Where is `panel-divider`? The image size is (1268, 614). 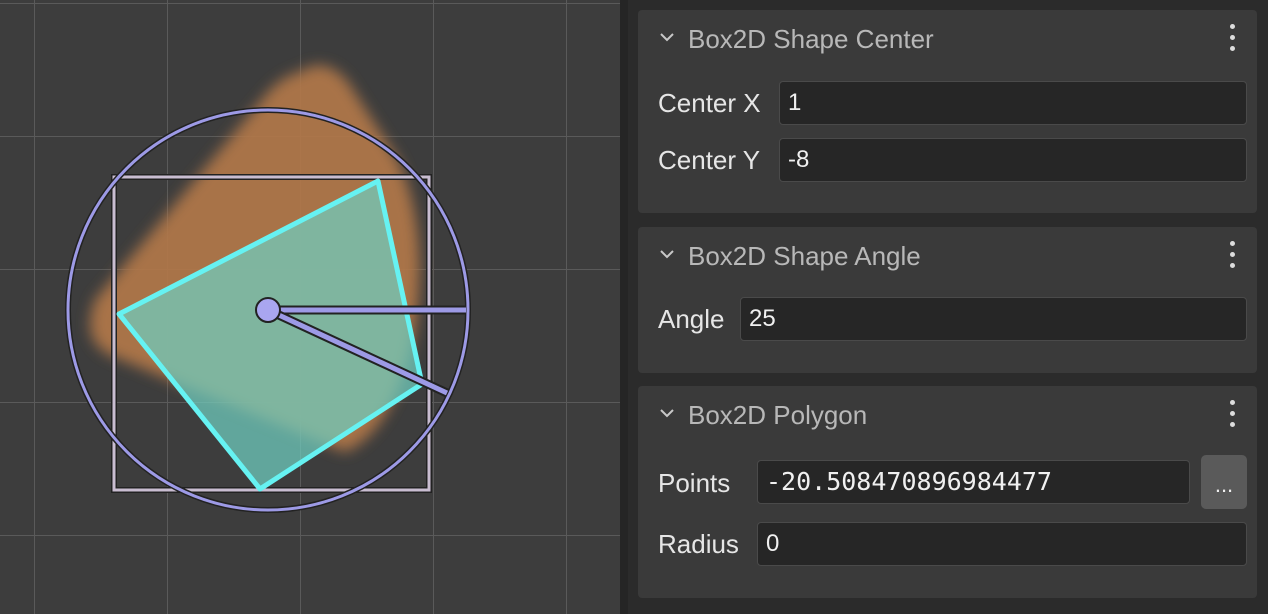 panel-divider is located at coordinates (624, 307).